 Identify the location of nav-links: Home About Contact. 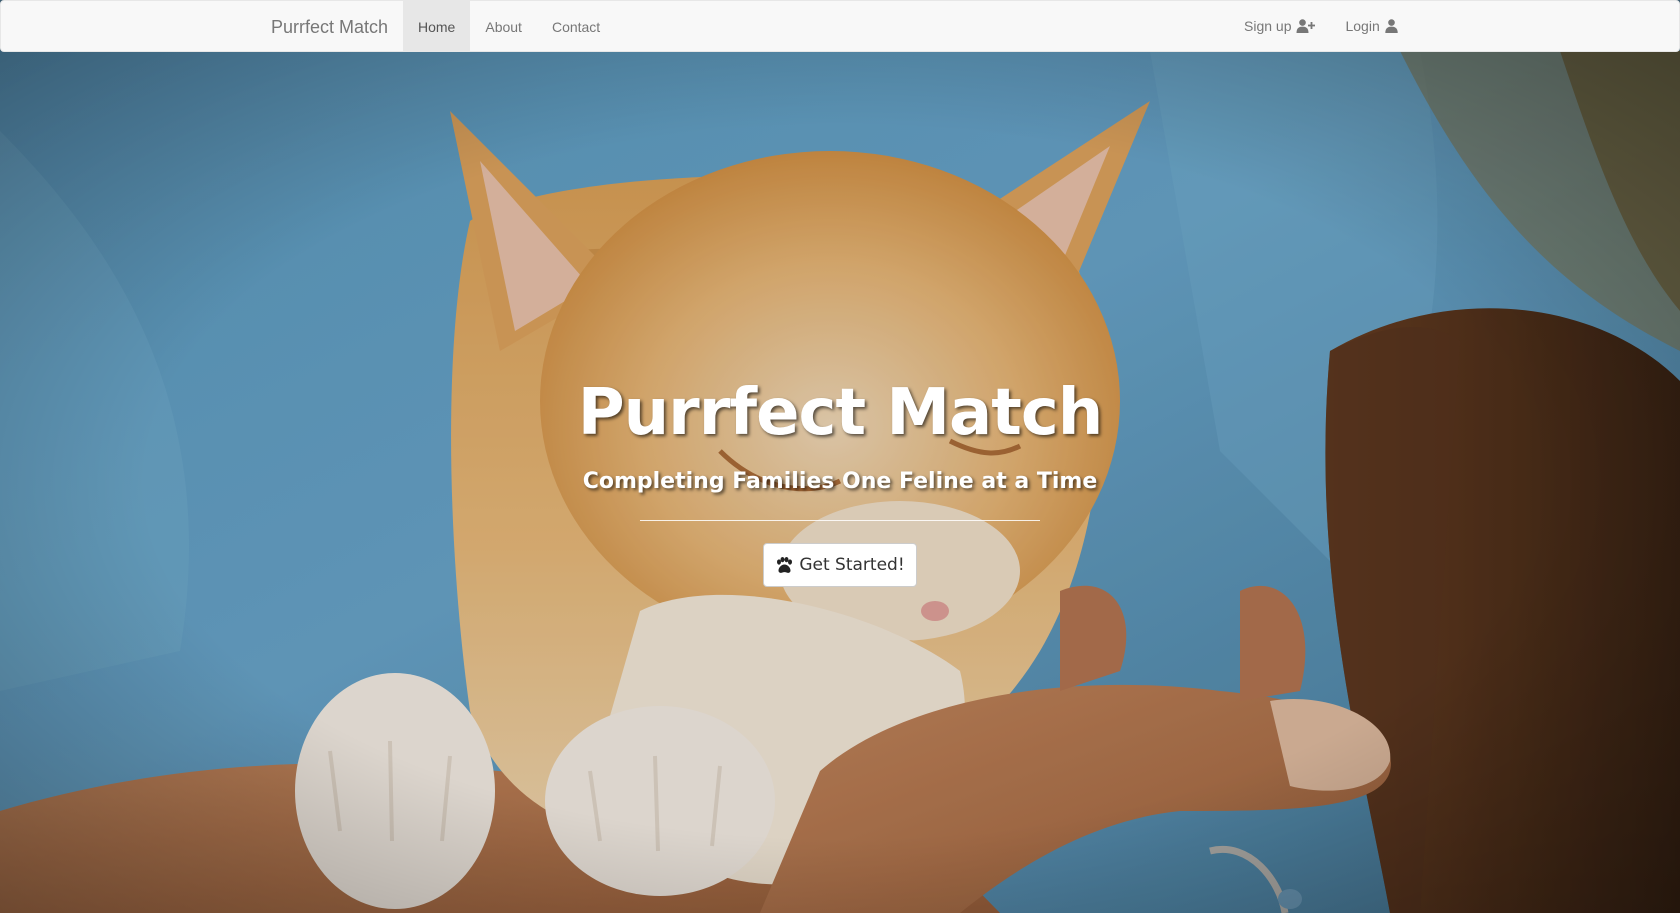
(509, 26).